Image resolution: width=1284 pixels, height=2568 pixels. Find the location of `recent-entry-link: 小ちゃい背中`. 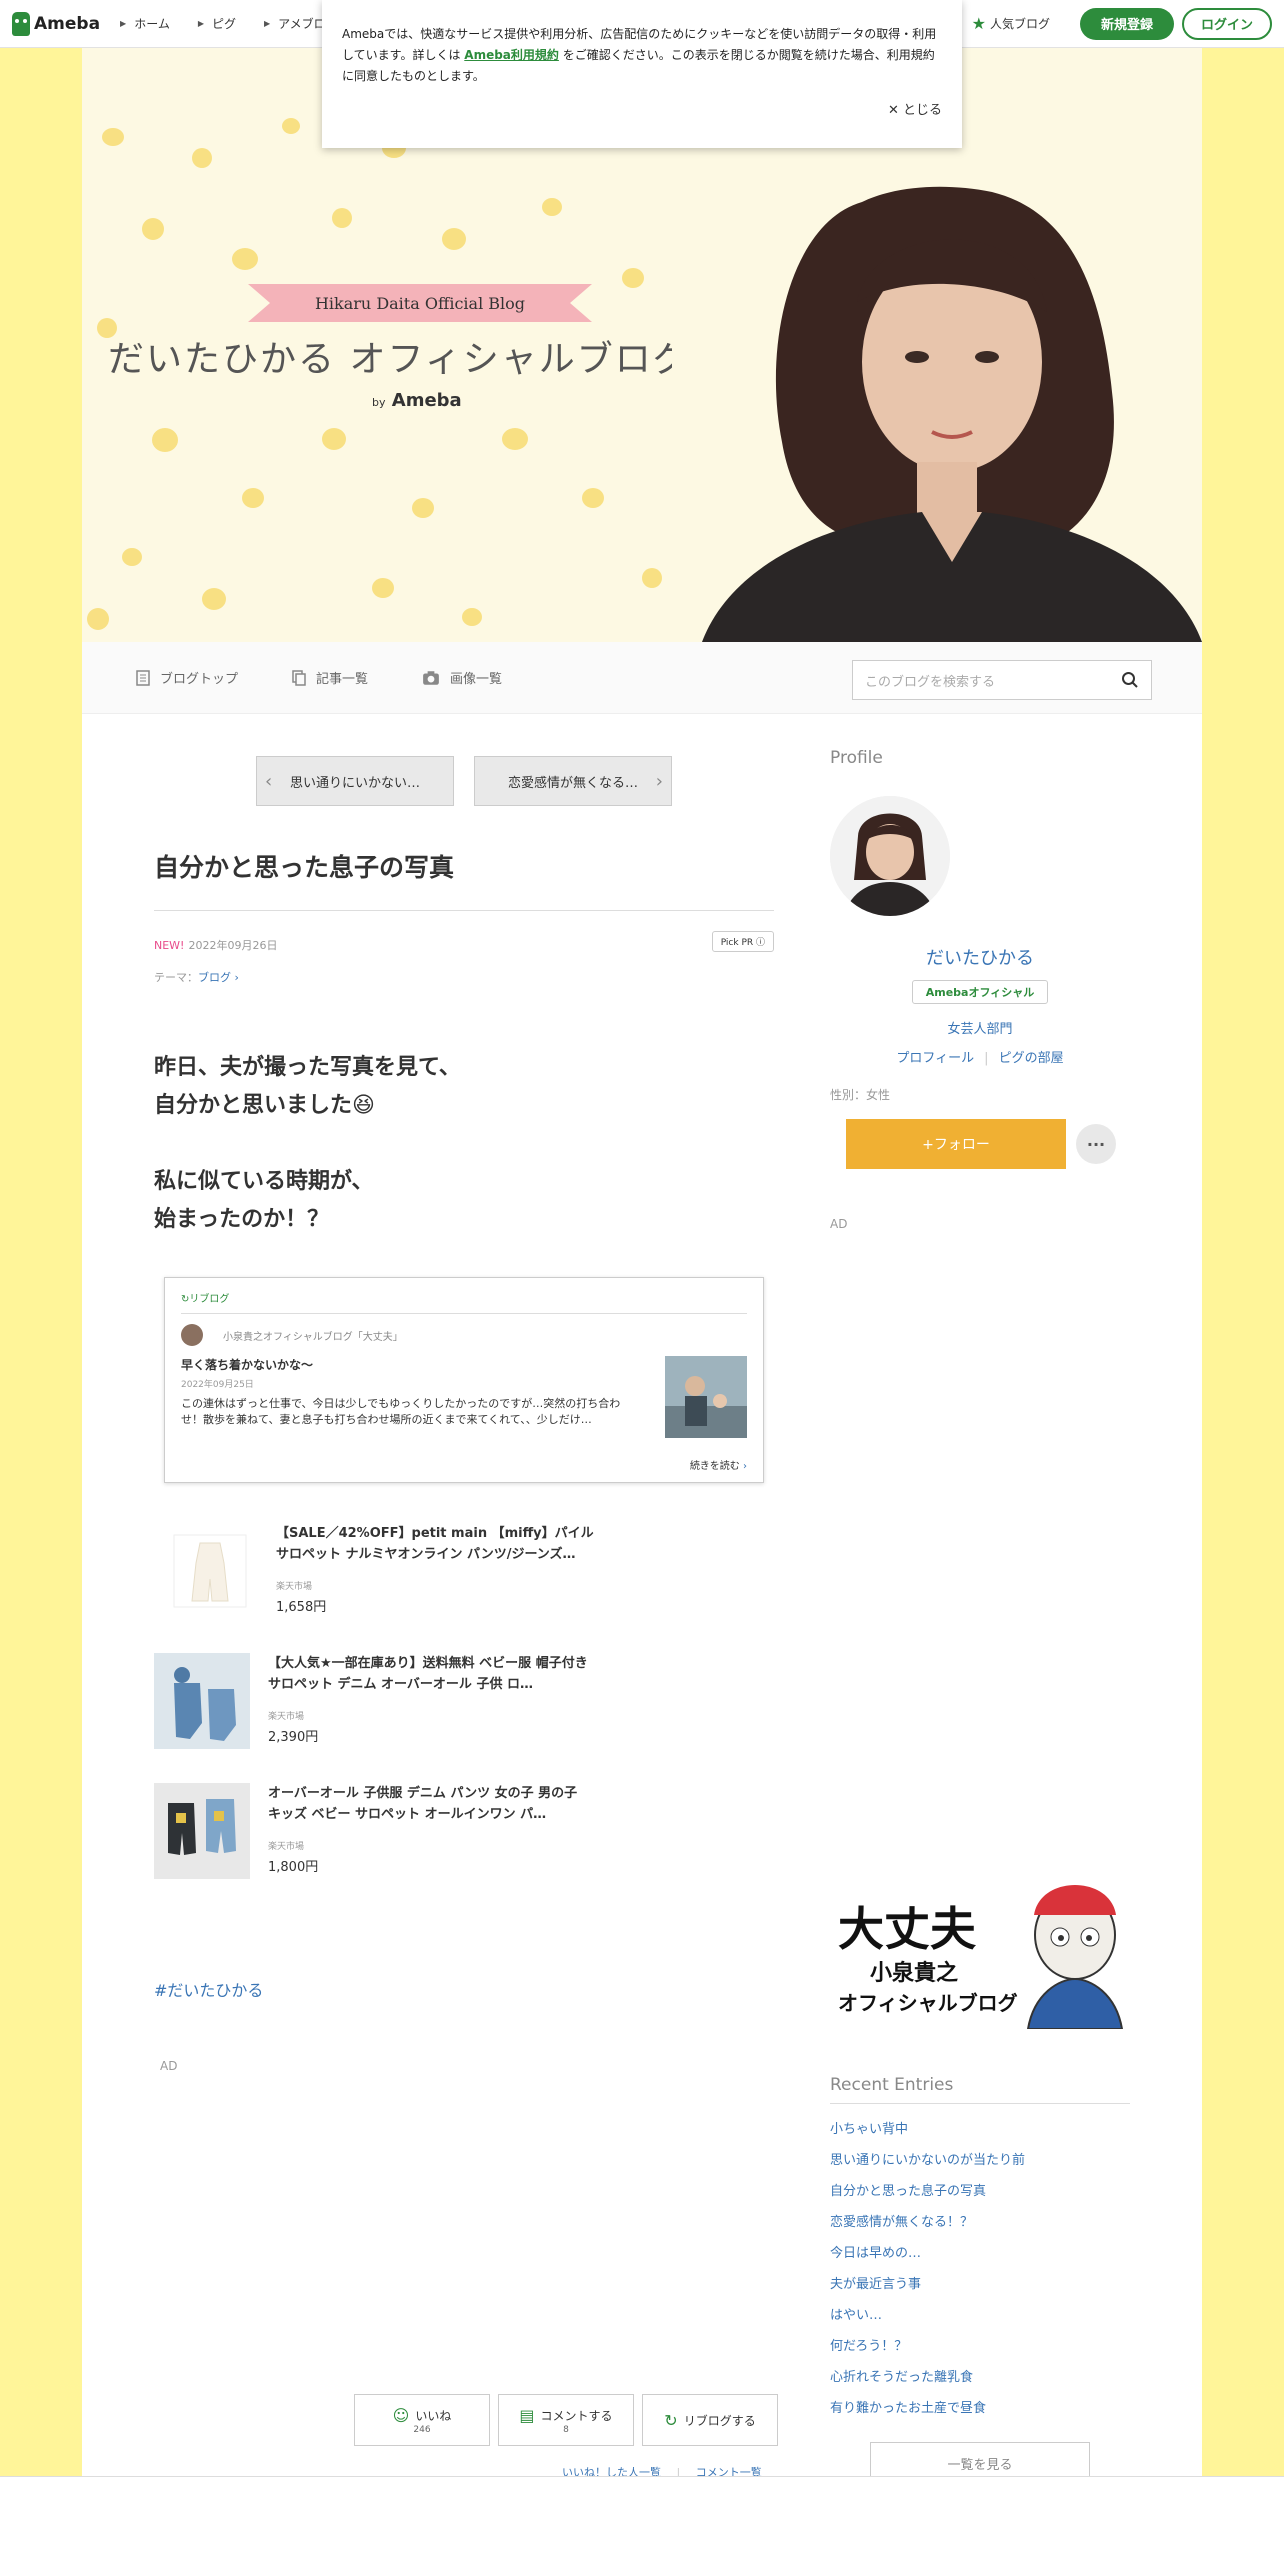

recent-entry-link: 小ちゃい背中 is located at coordinates (980, 2129).